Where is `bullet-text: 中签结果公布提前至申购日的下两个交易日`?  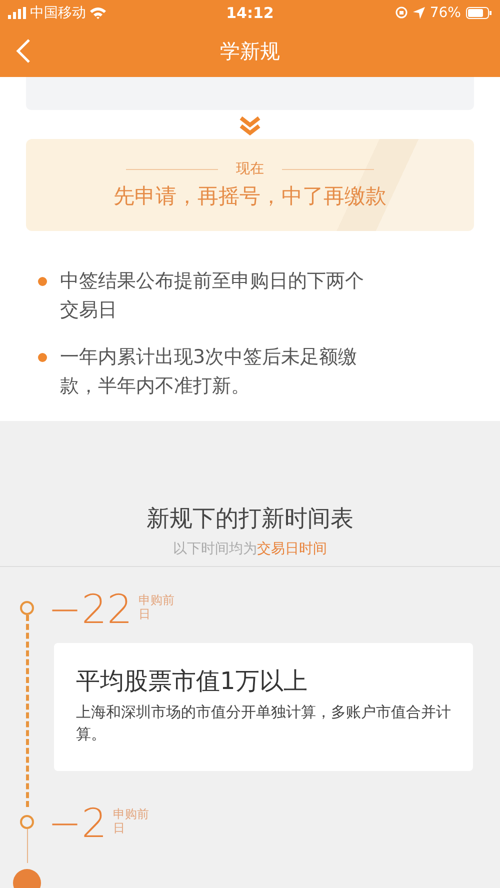
bullet-text: 中签结果公布提前至申购日的下两个交易日 is located at coordinates (212, 296).